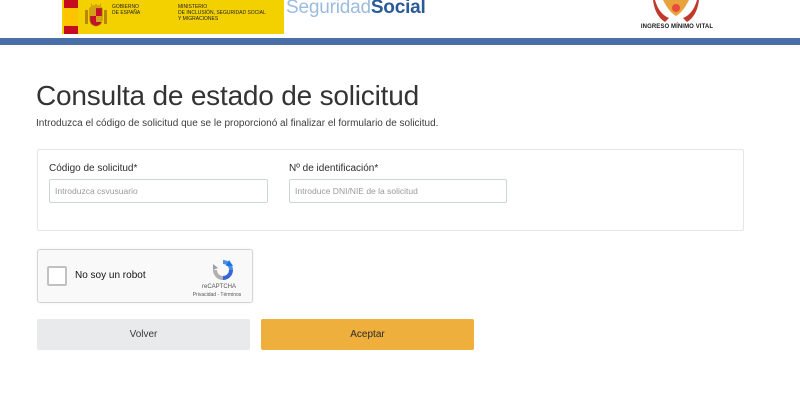 The width and height of the screenshot is (800, 400). Describe the element at coordinates (96, 15) in the screenshot. I see `coat-of-arms-icon` at that location.